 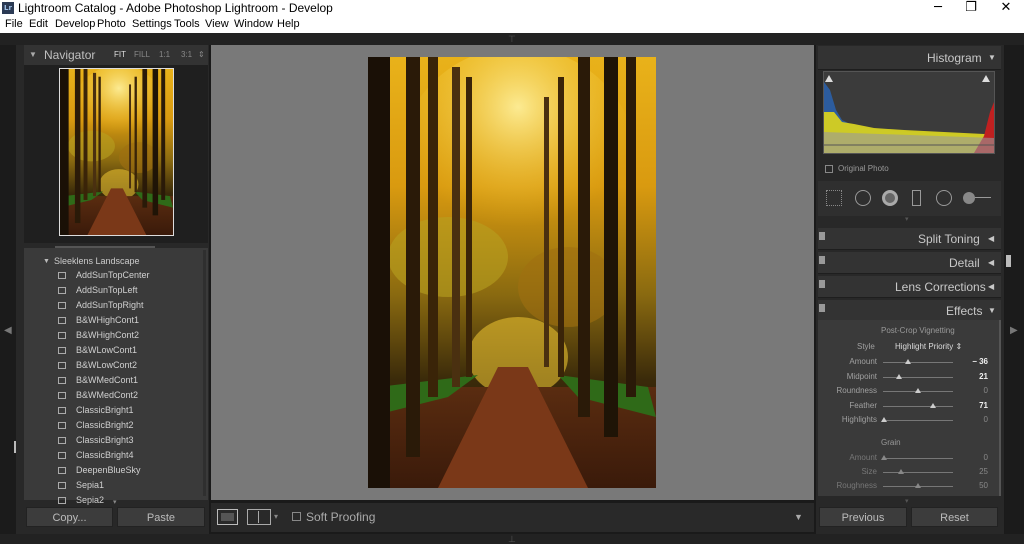 I want to click on zoom-fill: FILL, so click(x=142, y=54).